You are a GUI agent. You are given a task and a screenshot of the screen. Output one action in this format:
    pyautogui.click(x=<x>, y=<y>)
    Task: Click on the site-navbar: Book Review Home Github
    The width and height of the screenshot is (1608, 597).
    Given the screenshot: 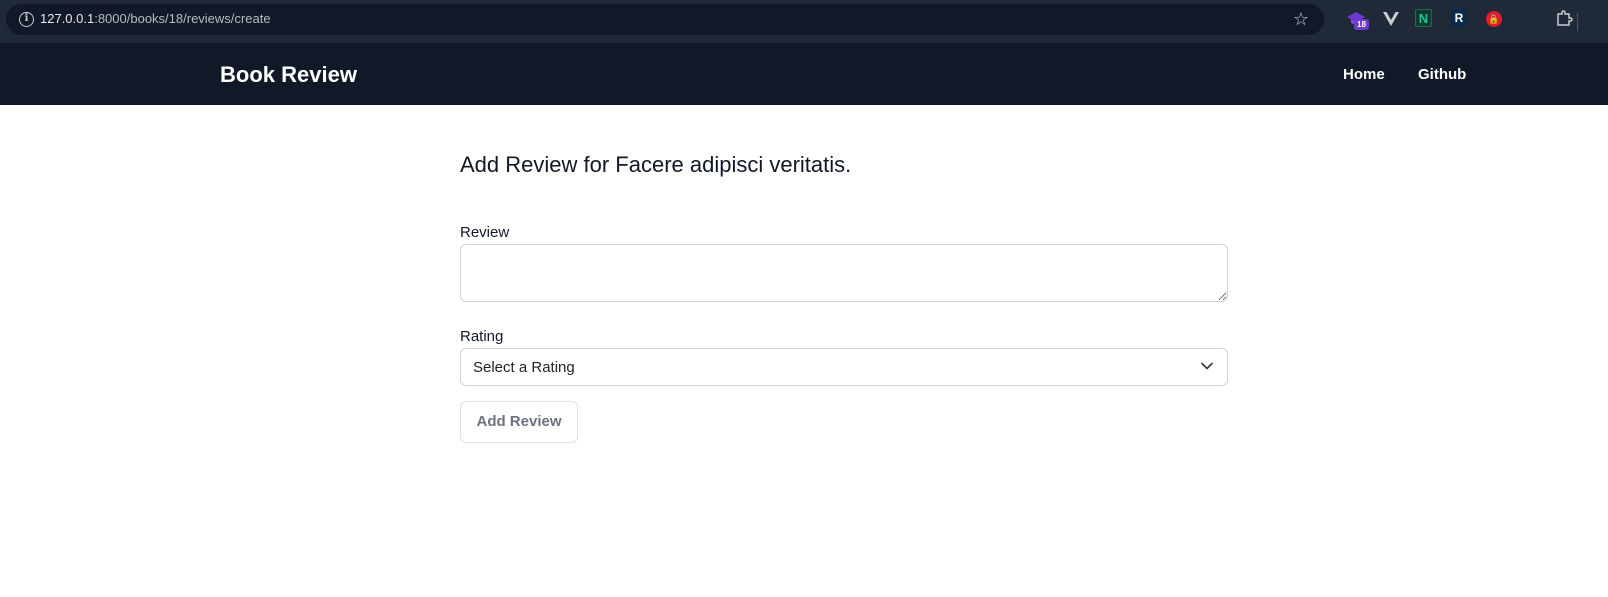 What is the action you would take?
    pyautogui.click(x=804, y=74)
    